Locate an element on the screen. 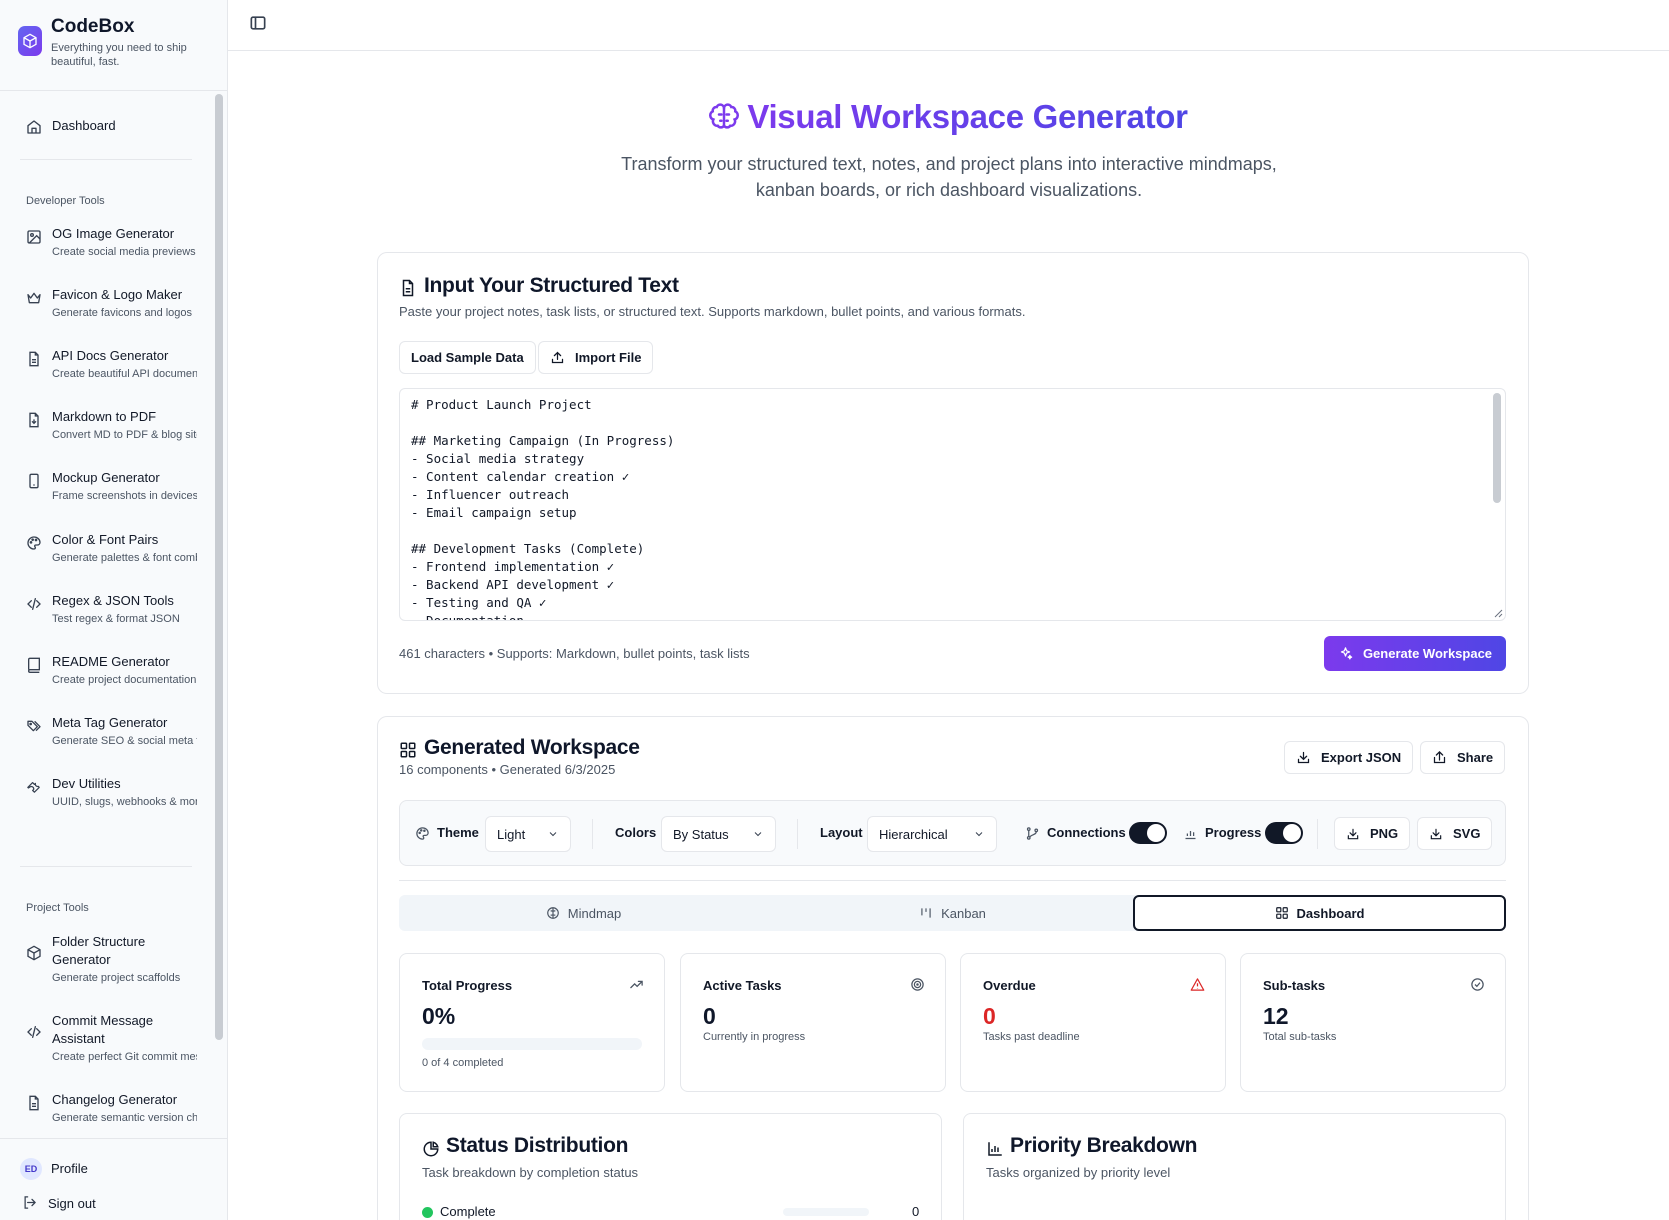 The height and width of the screenshot is (1220, 1669). stat-value: 0 is located at coordinates (989, 1016).